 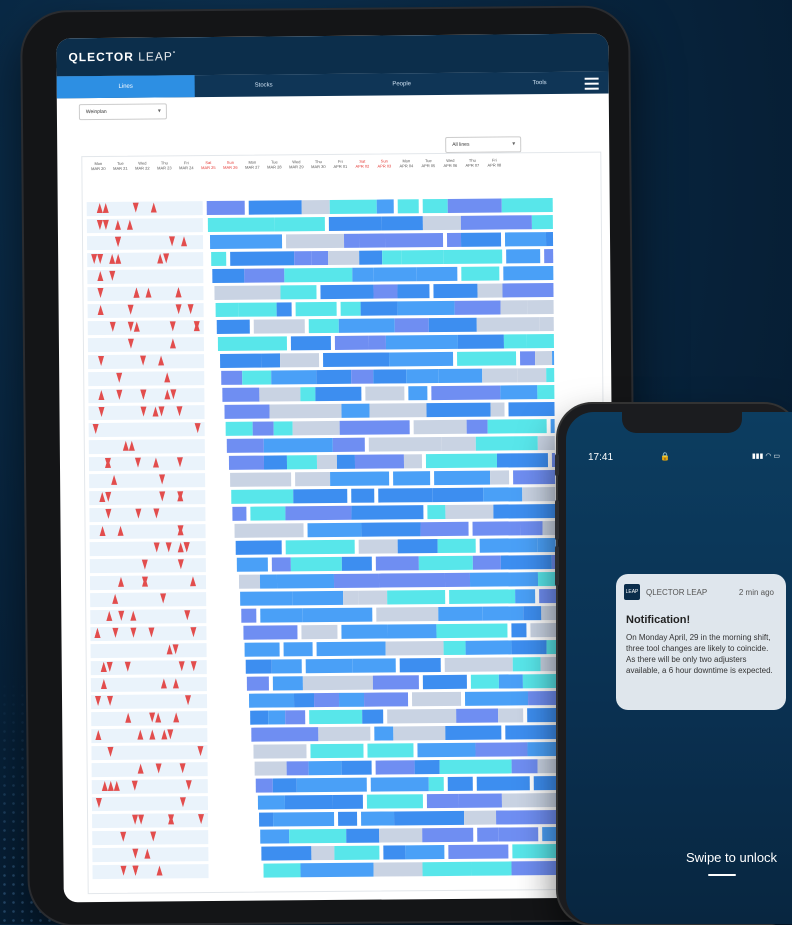 What do you see at coordinates (122, 112) in the screenshot?
I see `plan-select: Weinplan ▾` at bounding box center [122, 112].